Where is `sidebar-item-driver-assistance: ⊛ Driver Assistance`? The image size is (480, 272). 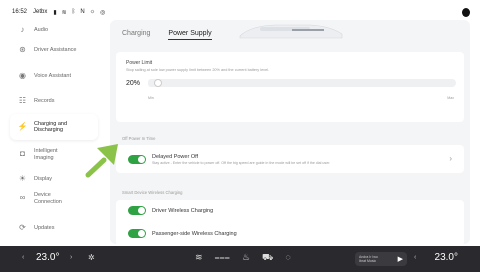 sidebar-item-driver-assistance: ⊛ Driver Assistance is located at coordinates (47, 50).